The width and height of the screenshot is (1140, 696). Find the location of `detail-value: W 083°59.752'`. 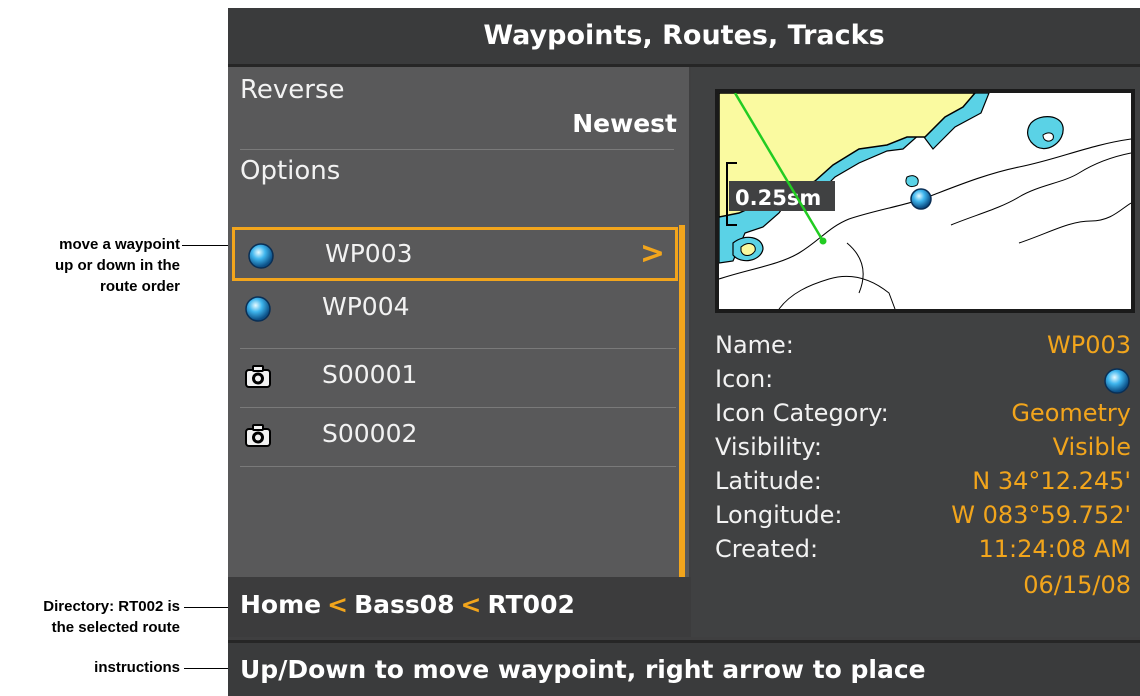

detail-value: W 083°59.752' is located at coordinates (1041, 515).